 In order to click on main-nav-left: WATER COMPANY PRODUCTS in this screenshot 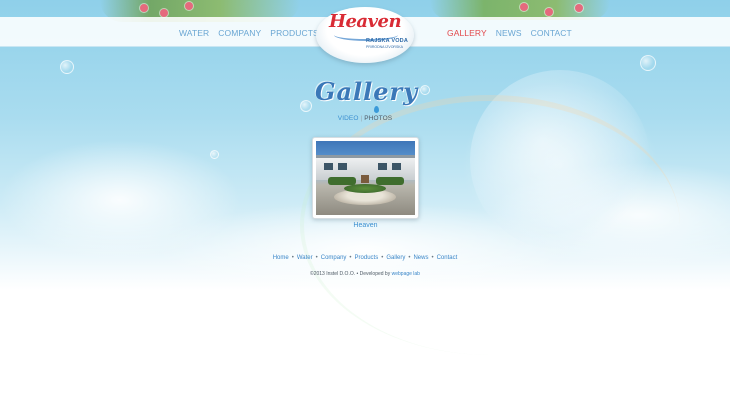, I will do `click(249, 33)`.